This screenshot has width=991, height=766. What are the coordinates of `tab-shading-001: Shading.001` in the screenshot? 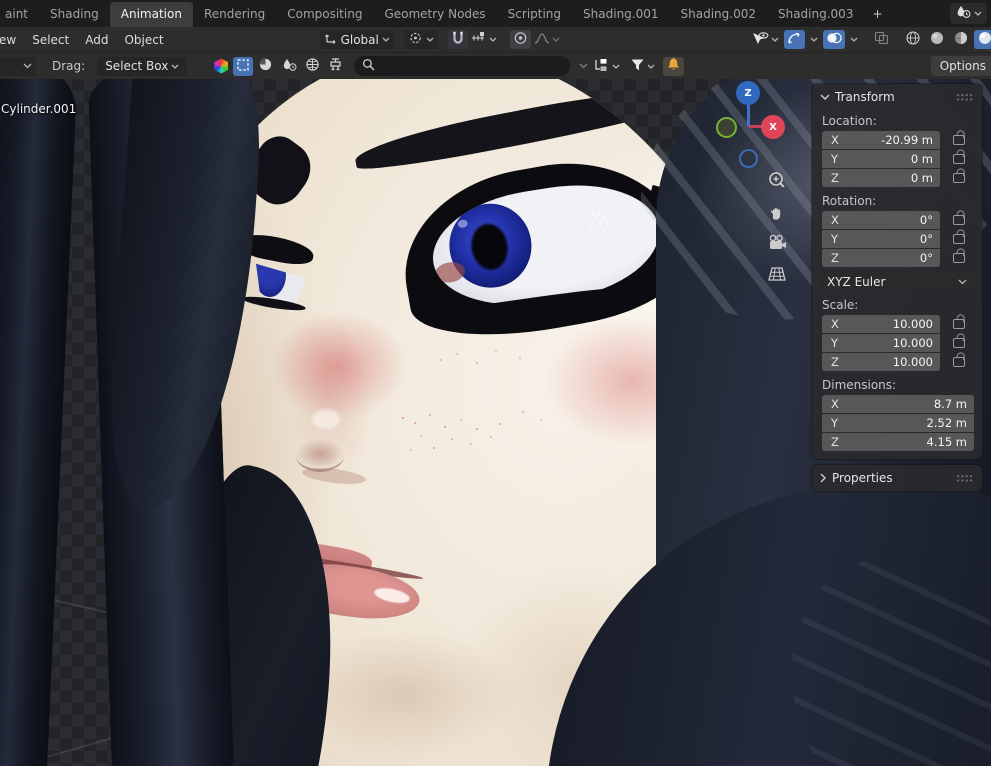 It's located at (620, 14).